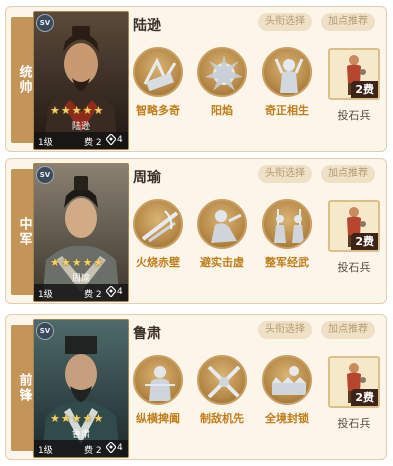 This screenshot has height=466, width=393. I want to click on skill-slot-1: 智略多奇, so click(158, 82).